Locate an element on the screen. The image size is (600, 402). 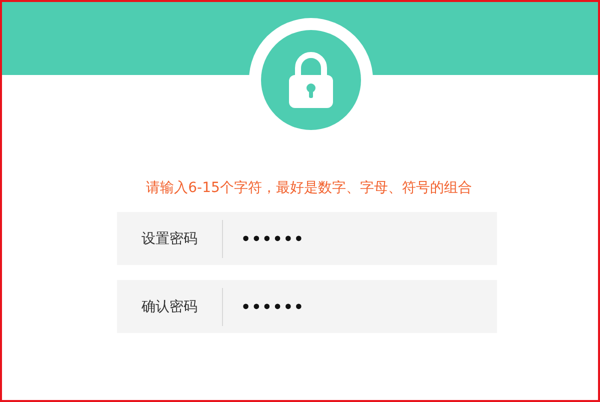
password-hint: 请输入6-15个字符，最好是数字、字母、符号的组合 is located at coordinates (309, 188).